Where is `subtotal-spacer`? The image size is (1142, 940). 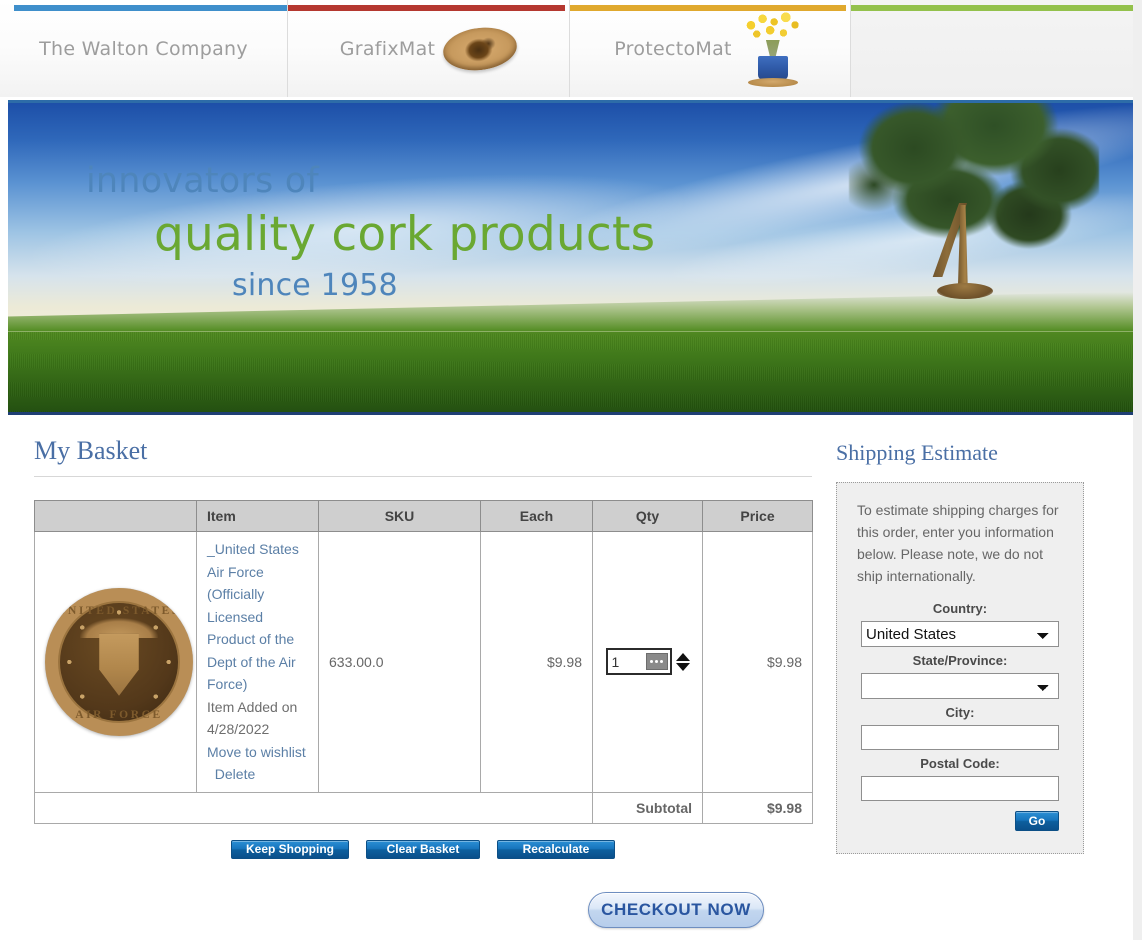 subtotal-spacer is located at coordinates (313, 807).